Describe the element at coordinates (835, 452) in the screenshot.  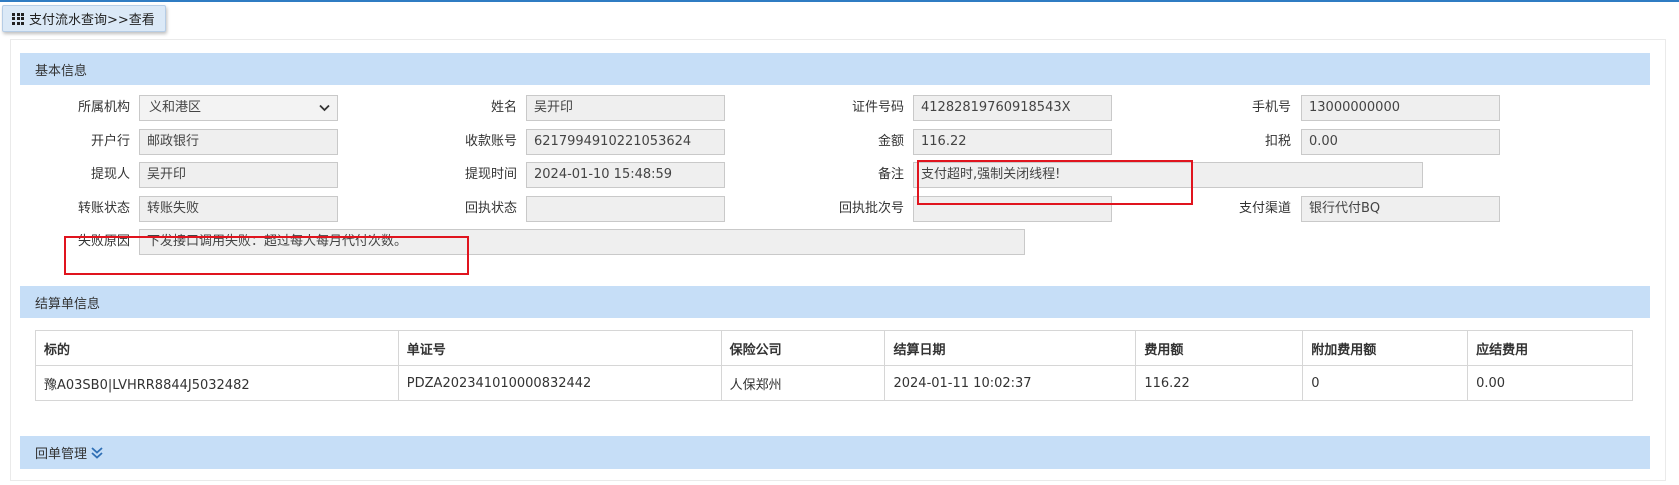
I see `section-receipt-mgmt: 回单管理` at that location.